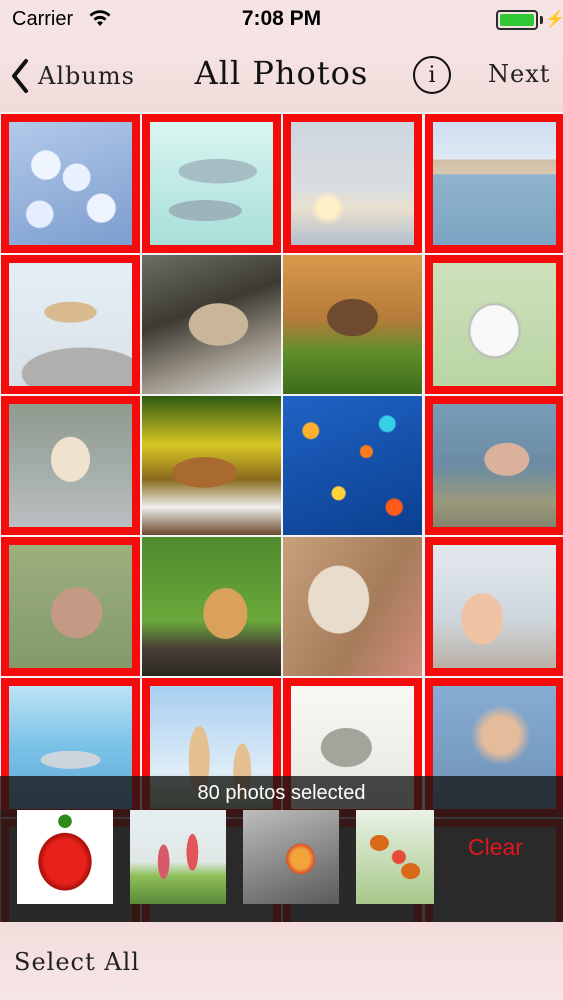 This screenshot has height=1000, width=563. I want to click on selection-count: 80 photos selected, so click(281, 793).